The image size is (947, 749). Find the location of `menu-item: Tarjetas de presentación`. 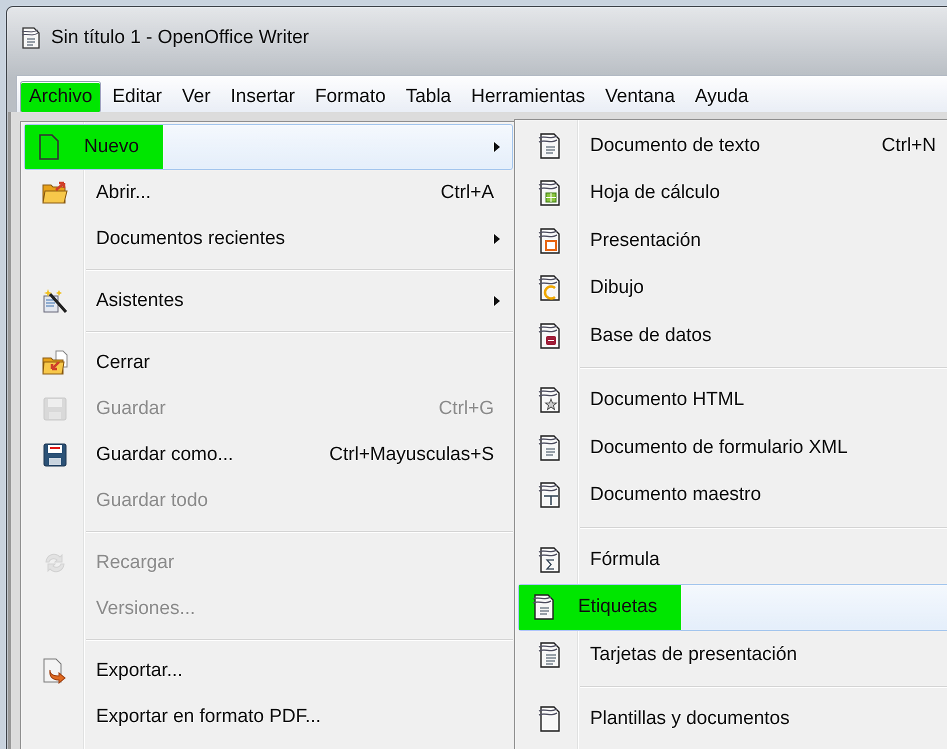

menu-item: Tarjetas de presentación is located at coordinates (732, 654).